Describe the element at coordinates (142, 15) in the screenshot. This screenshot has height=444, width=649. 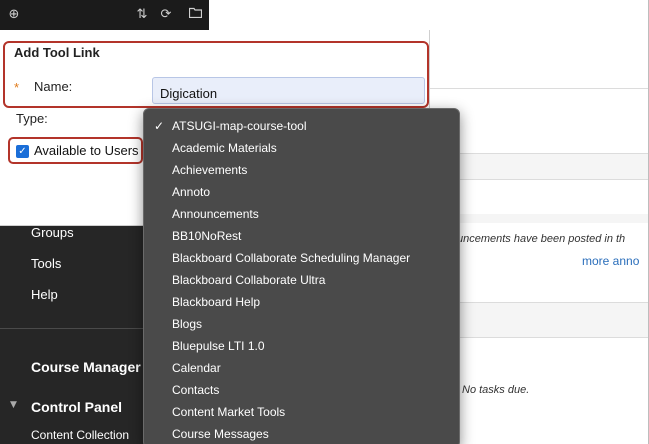
I see `sort-arrows-icon: ⇅` at that location.